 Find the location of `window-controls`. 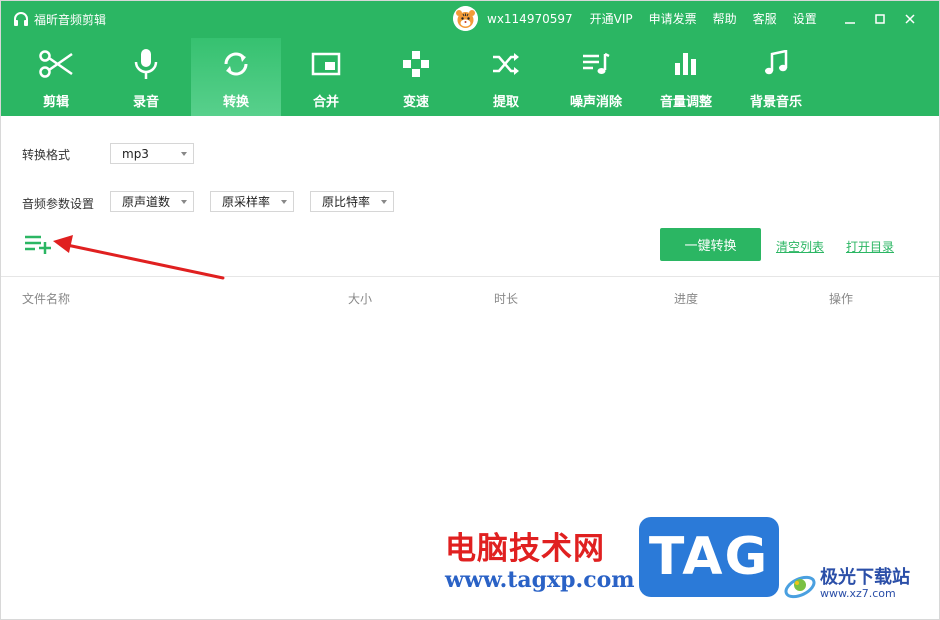

window-controls is located at coordinates (880, 19).